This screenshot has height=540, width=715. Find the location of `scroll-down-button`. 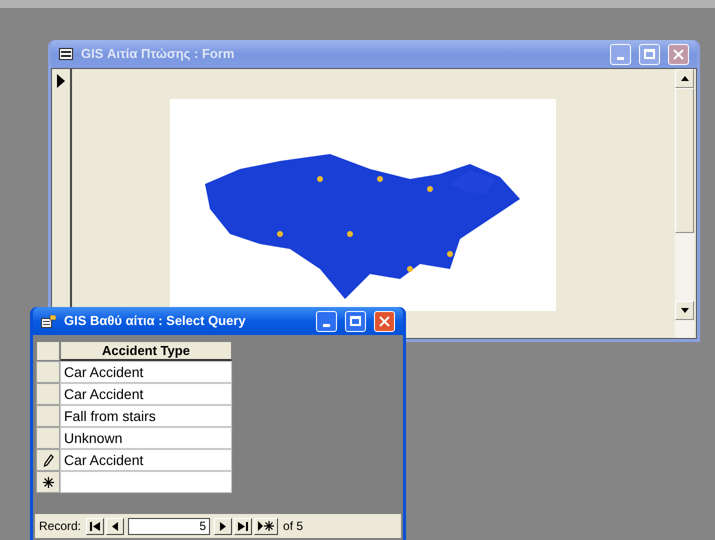

scroll-down-button is located at coordinates (684, 310).